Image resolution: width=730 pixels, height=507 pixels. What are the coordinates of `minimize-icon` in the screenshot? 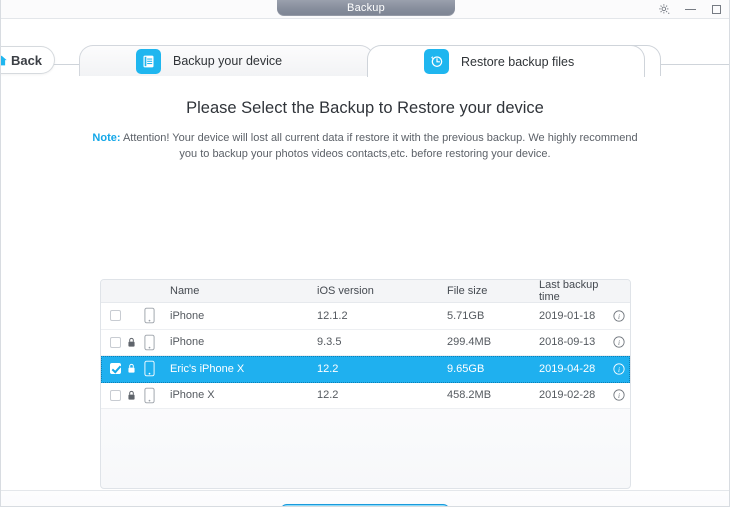 It's located at (690, 10).